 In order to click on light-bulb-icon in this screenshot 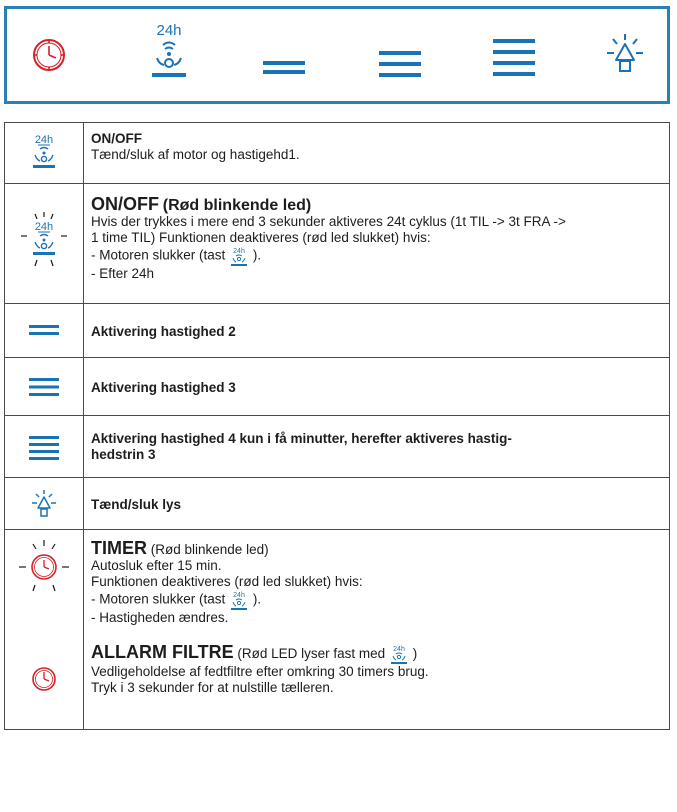, I will do `click(44, 503)`.